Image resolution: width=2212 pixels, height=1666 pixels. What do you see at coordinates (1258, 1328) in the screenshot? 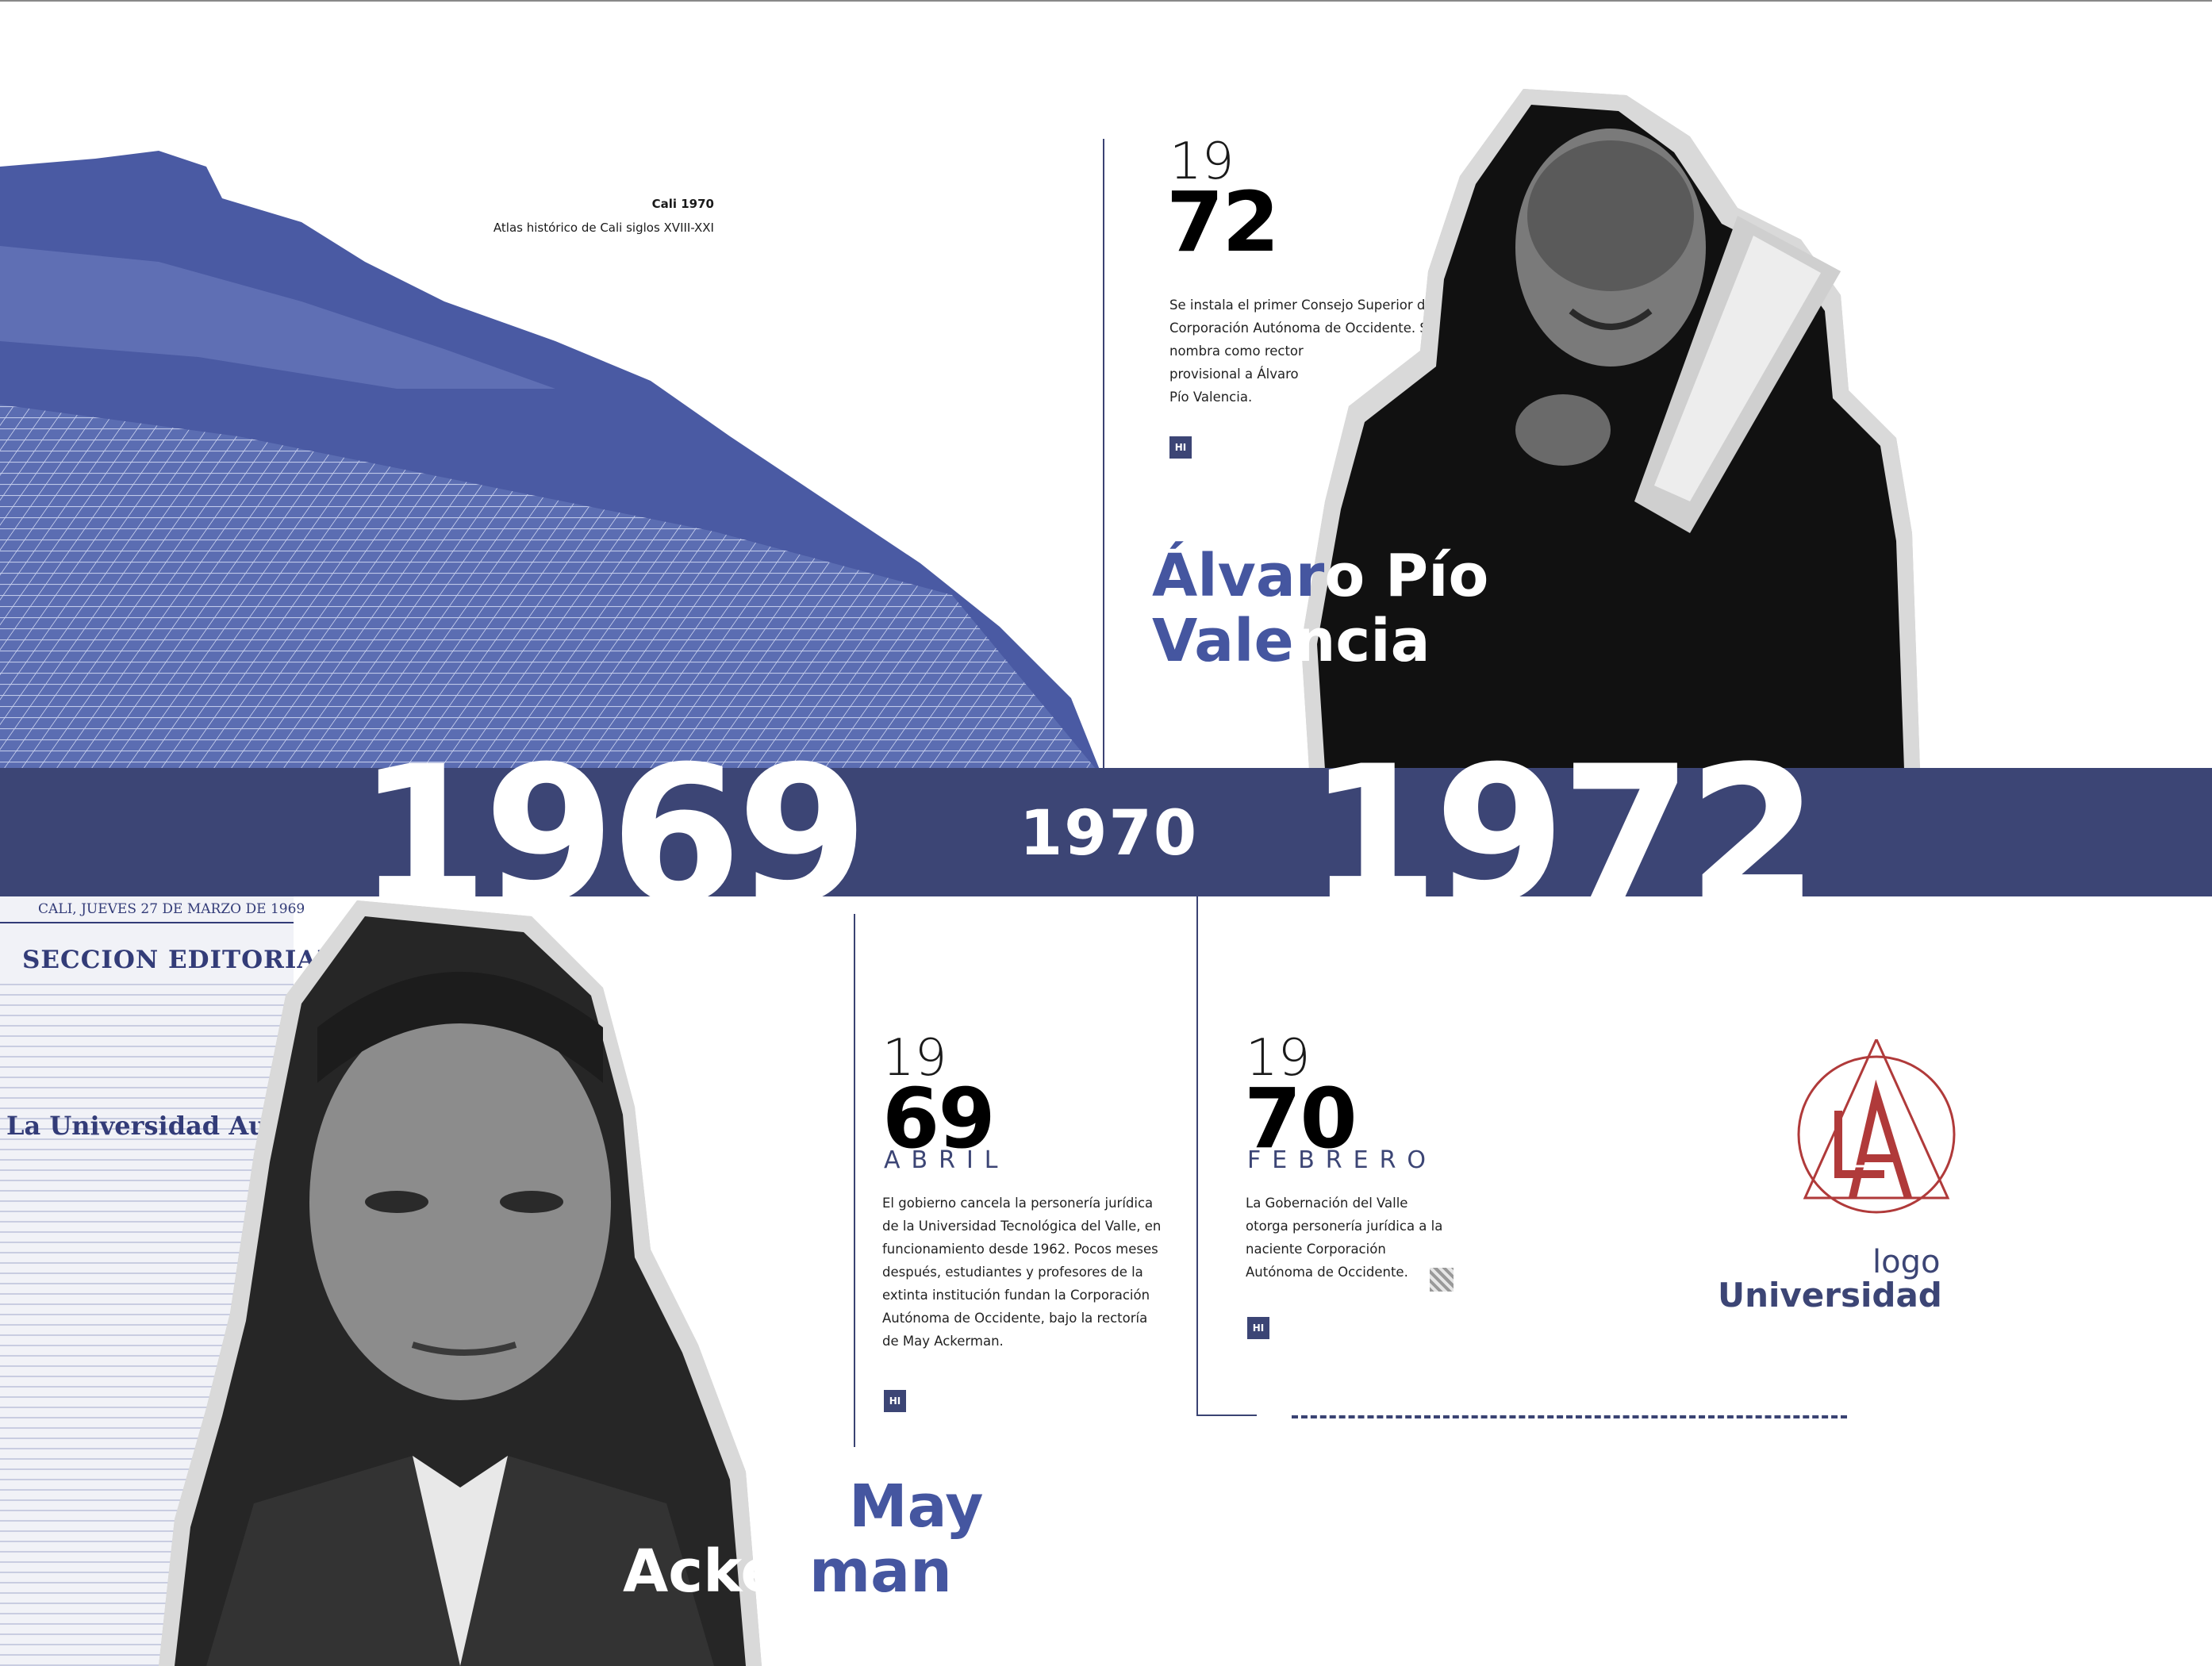
I see `milestone-1970-badge: HI` at bounding box center [1258, 1328].